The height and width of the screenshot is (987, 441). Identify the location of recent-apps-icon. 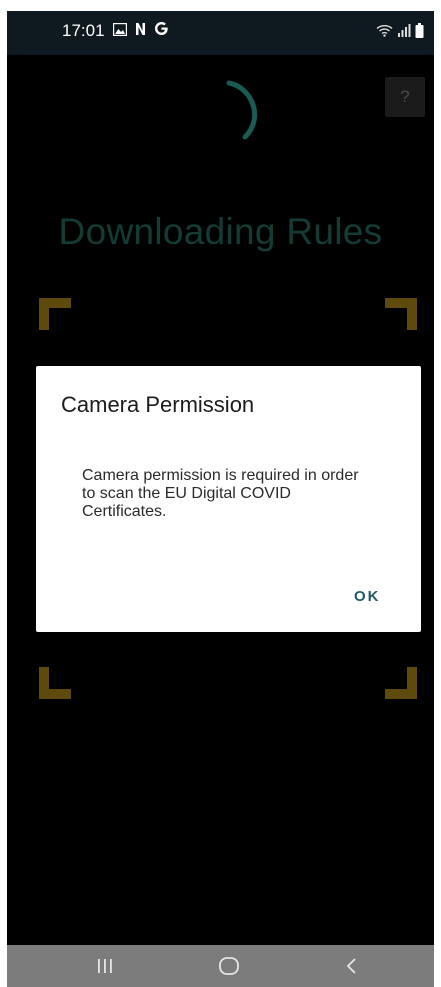
(105, 966).